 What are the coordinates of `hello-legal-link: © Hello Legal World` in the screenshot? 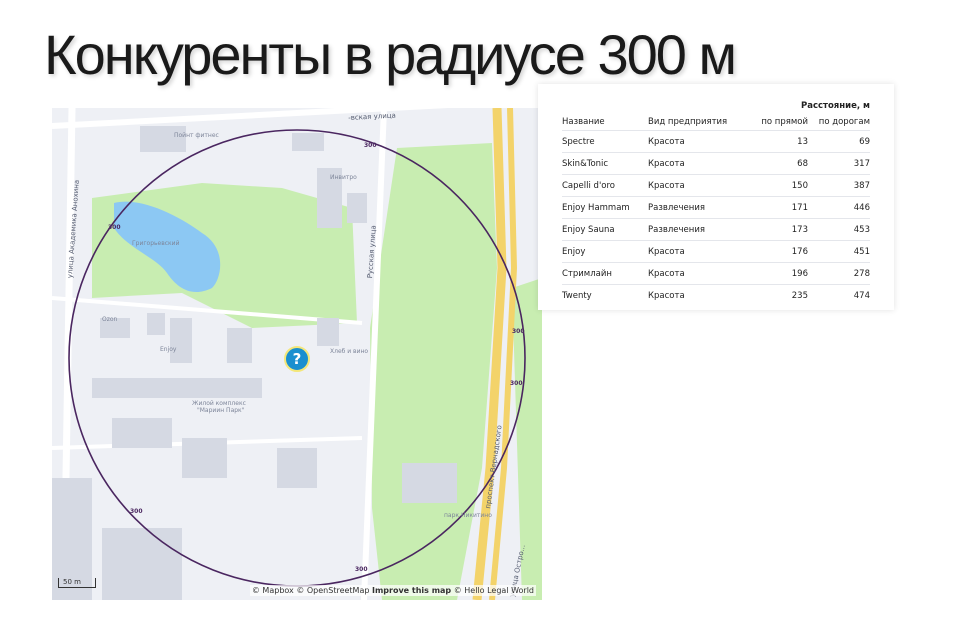 It's located at (494, 590).